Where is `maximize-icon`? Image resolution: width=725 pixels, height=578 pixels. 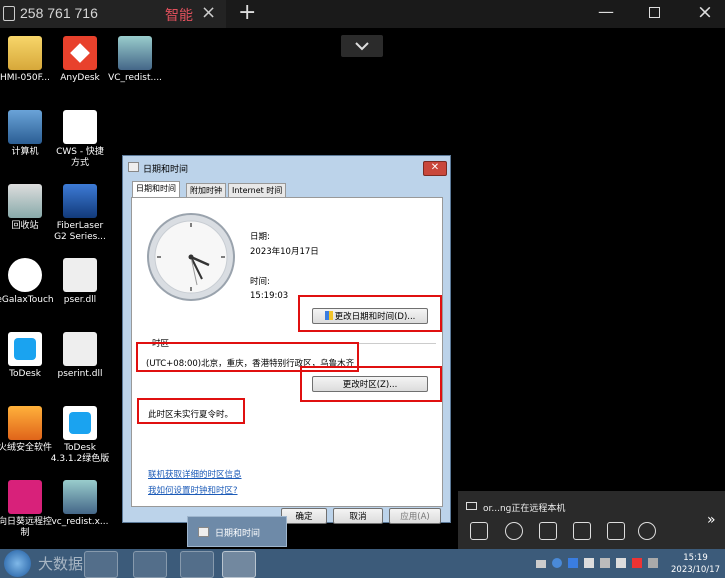
maximize-icon is located at coordinates (654, 12).